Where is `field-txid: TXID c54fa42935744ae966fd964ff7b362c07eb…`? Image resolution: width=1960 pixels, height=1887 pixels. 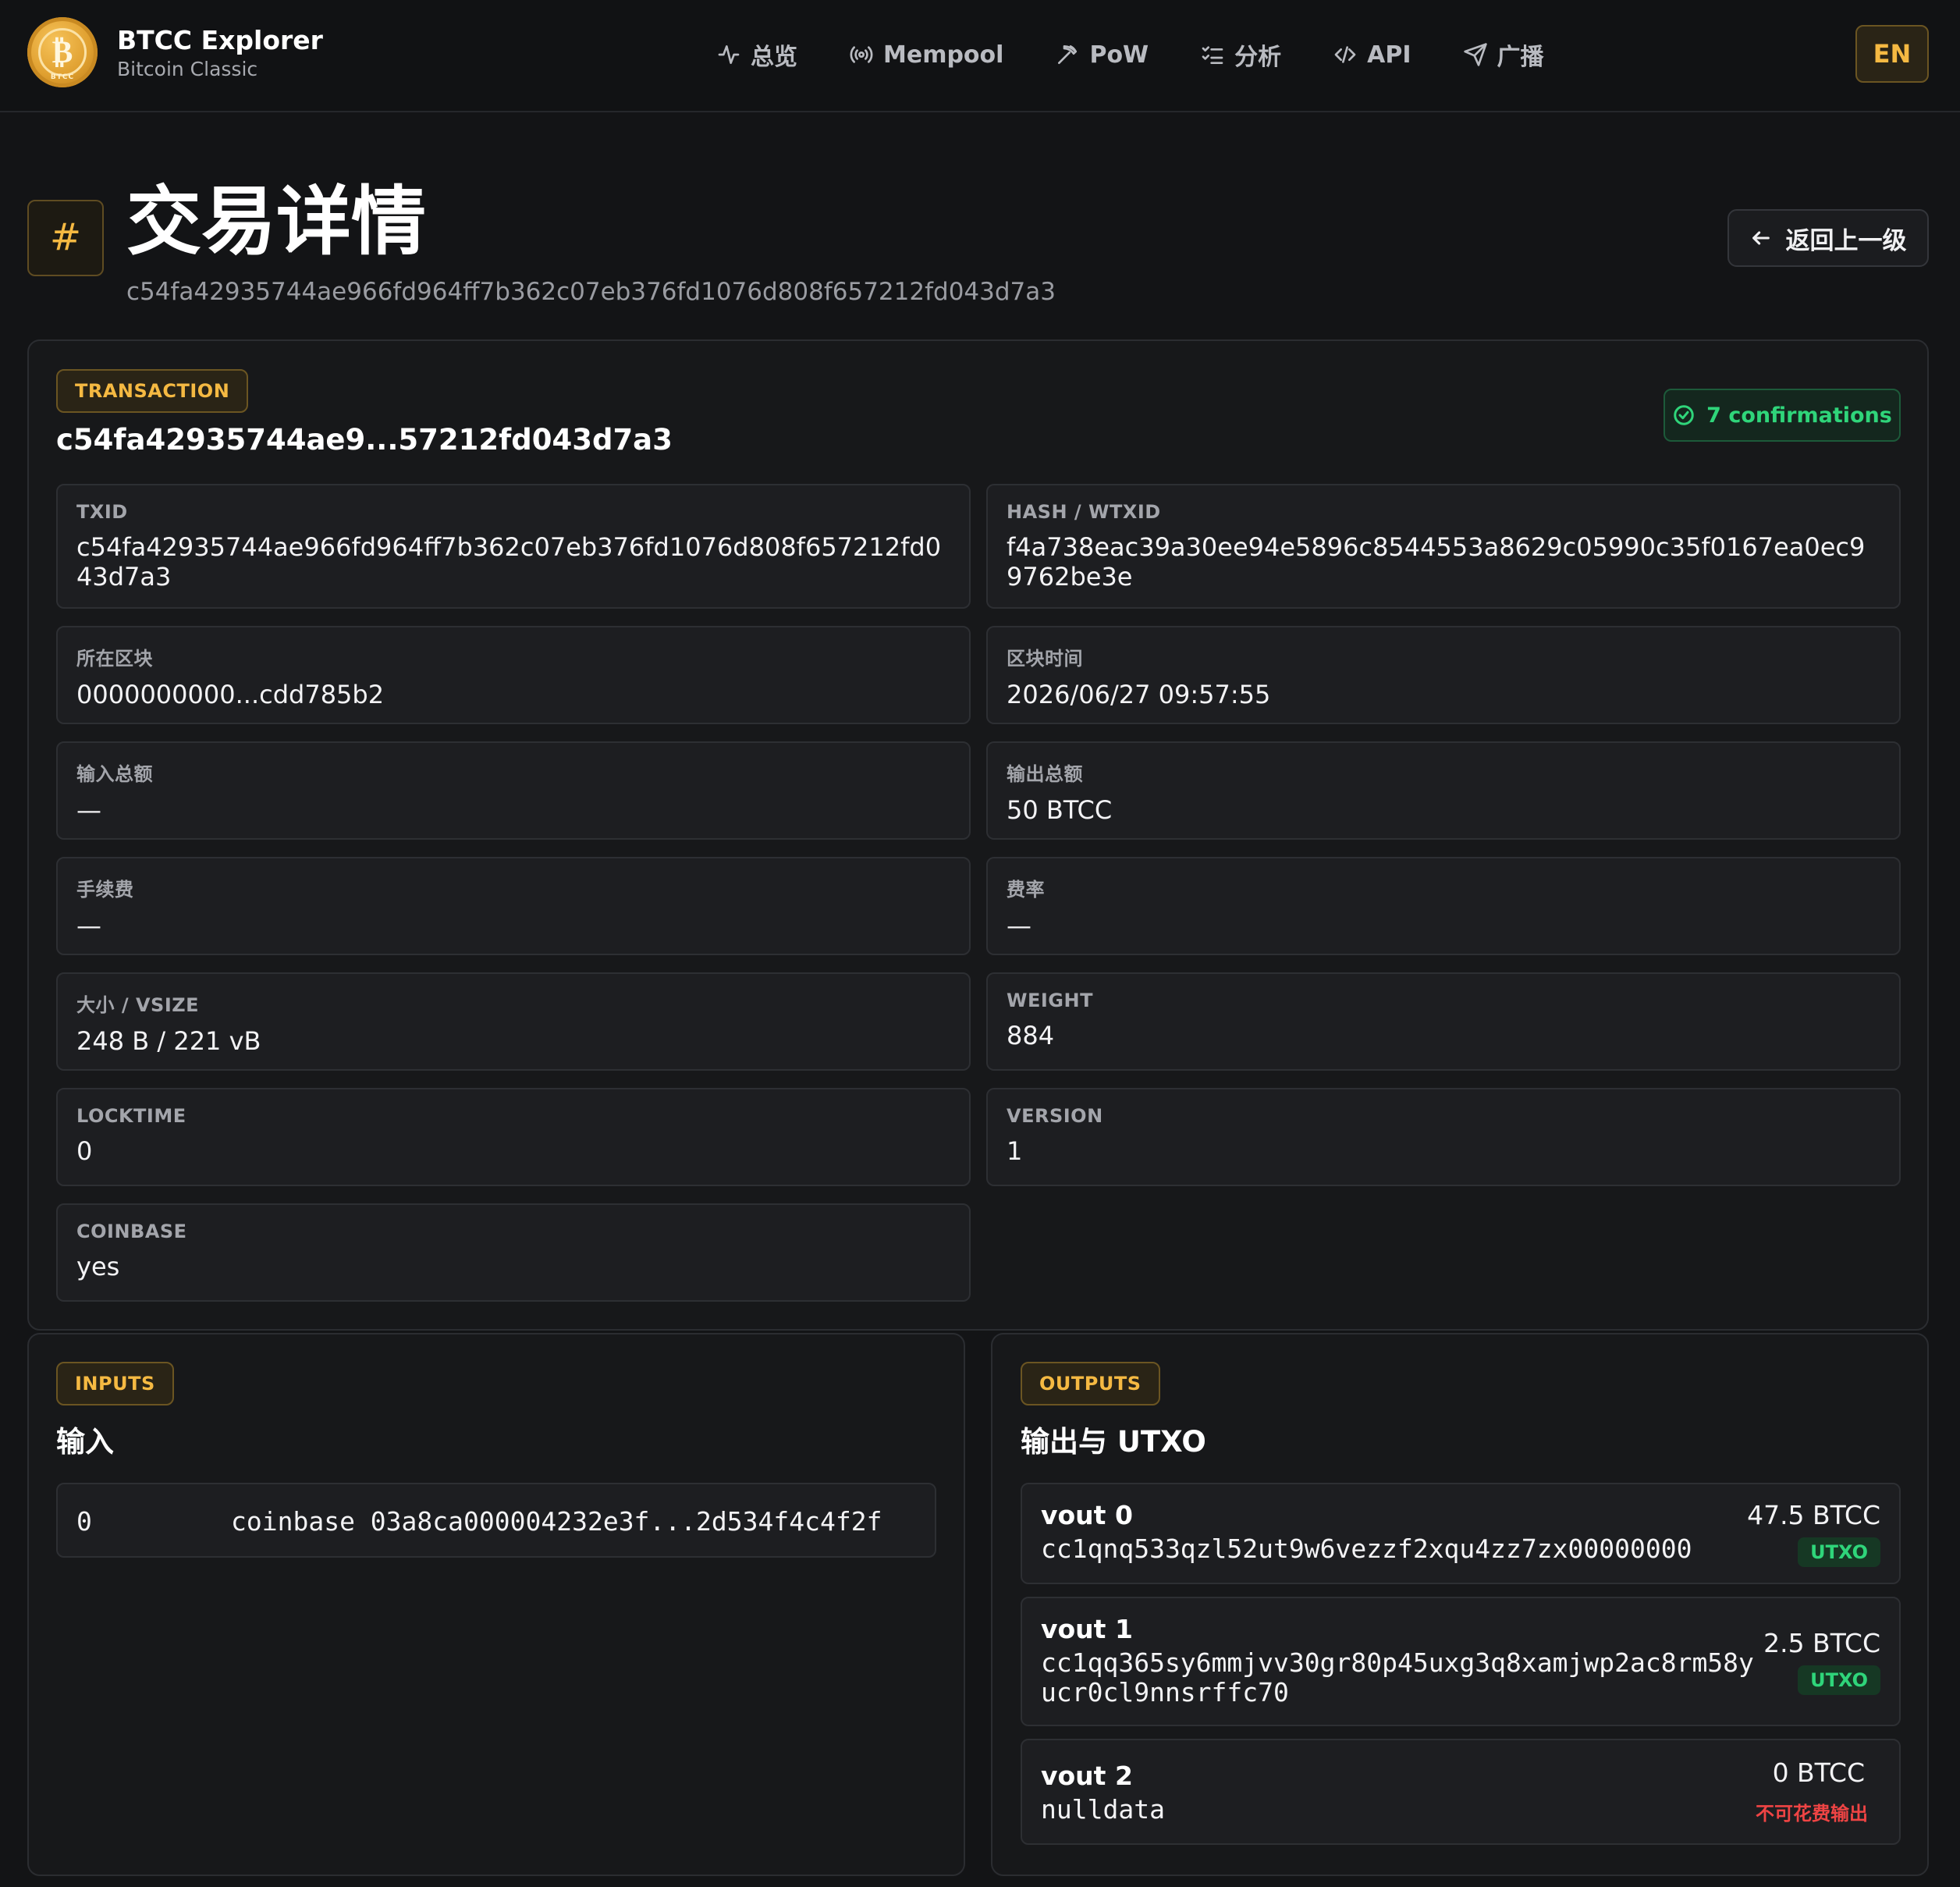
field-txid: TXID c54fa42935744ae966fd964ff7b362c07eb… is located at coordinates (514, 546).